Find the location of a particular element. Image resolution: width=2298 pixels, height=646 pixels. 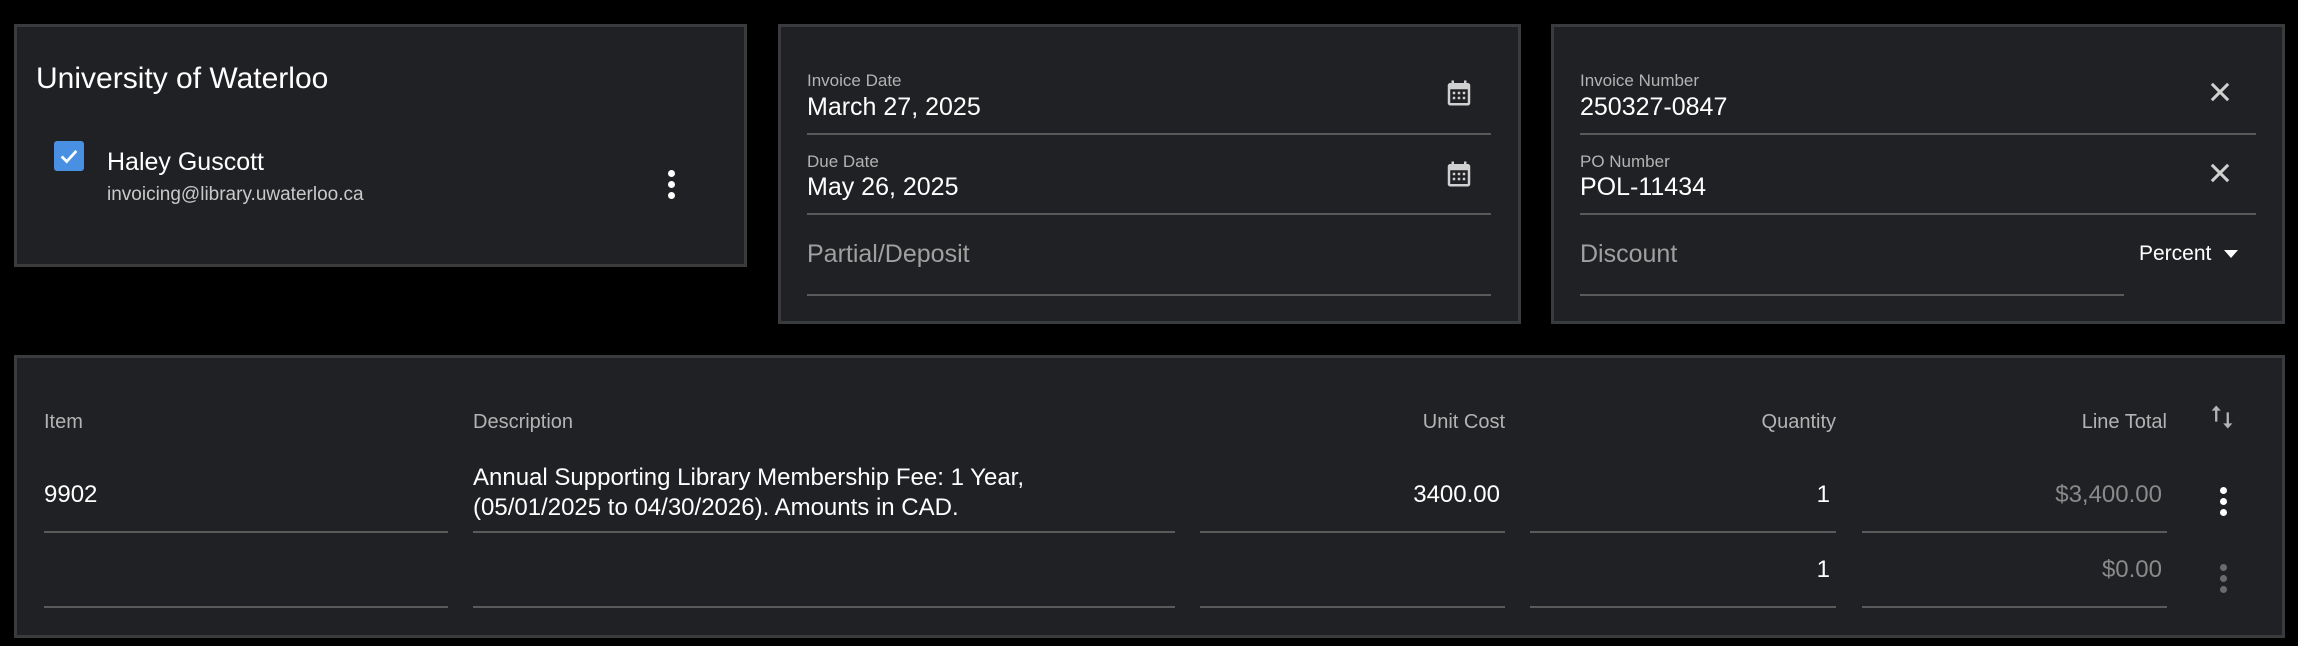

row2-line-total: $0.00 is located at coordinates (2131, 569).